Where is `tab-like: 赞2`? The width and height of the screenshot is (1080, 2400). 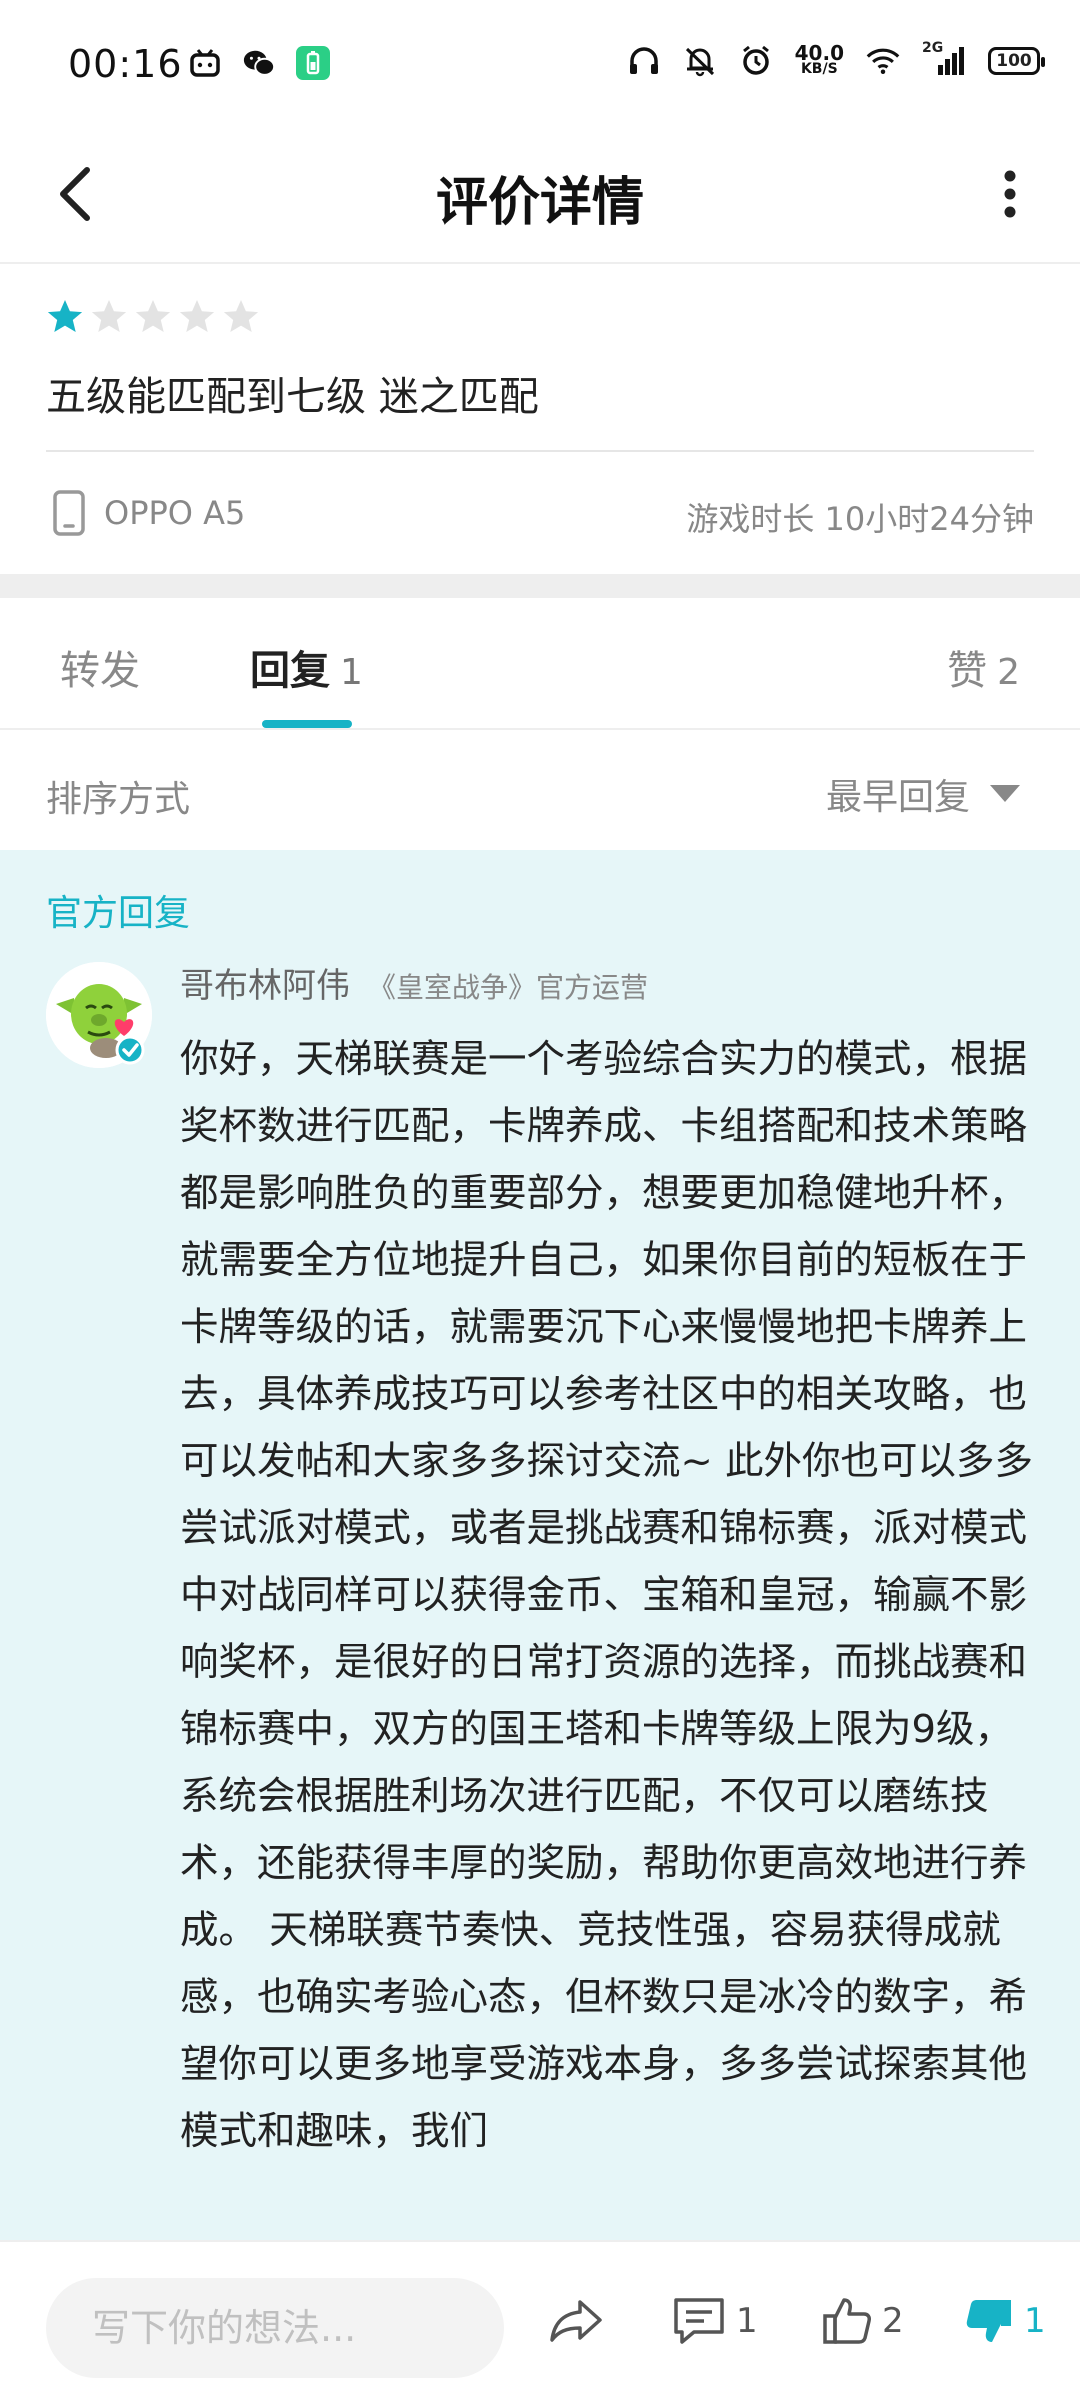 tab-like: 赞2 is located at coordinates (983, 667).